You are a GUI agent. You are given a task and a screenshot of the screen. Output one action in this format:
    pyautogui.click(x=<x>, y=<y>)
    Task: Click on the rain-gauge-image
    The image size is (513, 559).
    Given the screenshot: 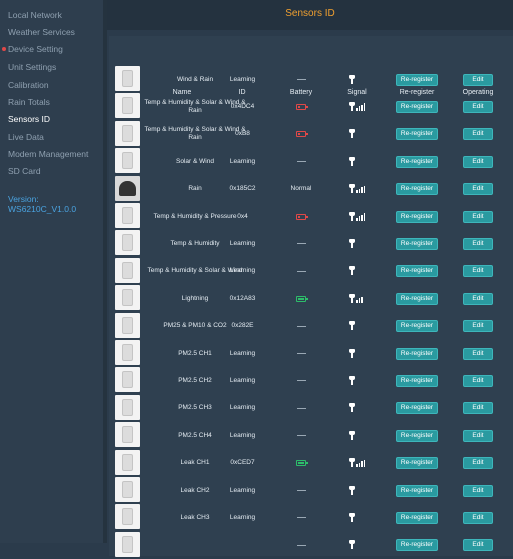 What is the action you would take?
    pyautogui.click(x=127, y=188)
    